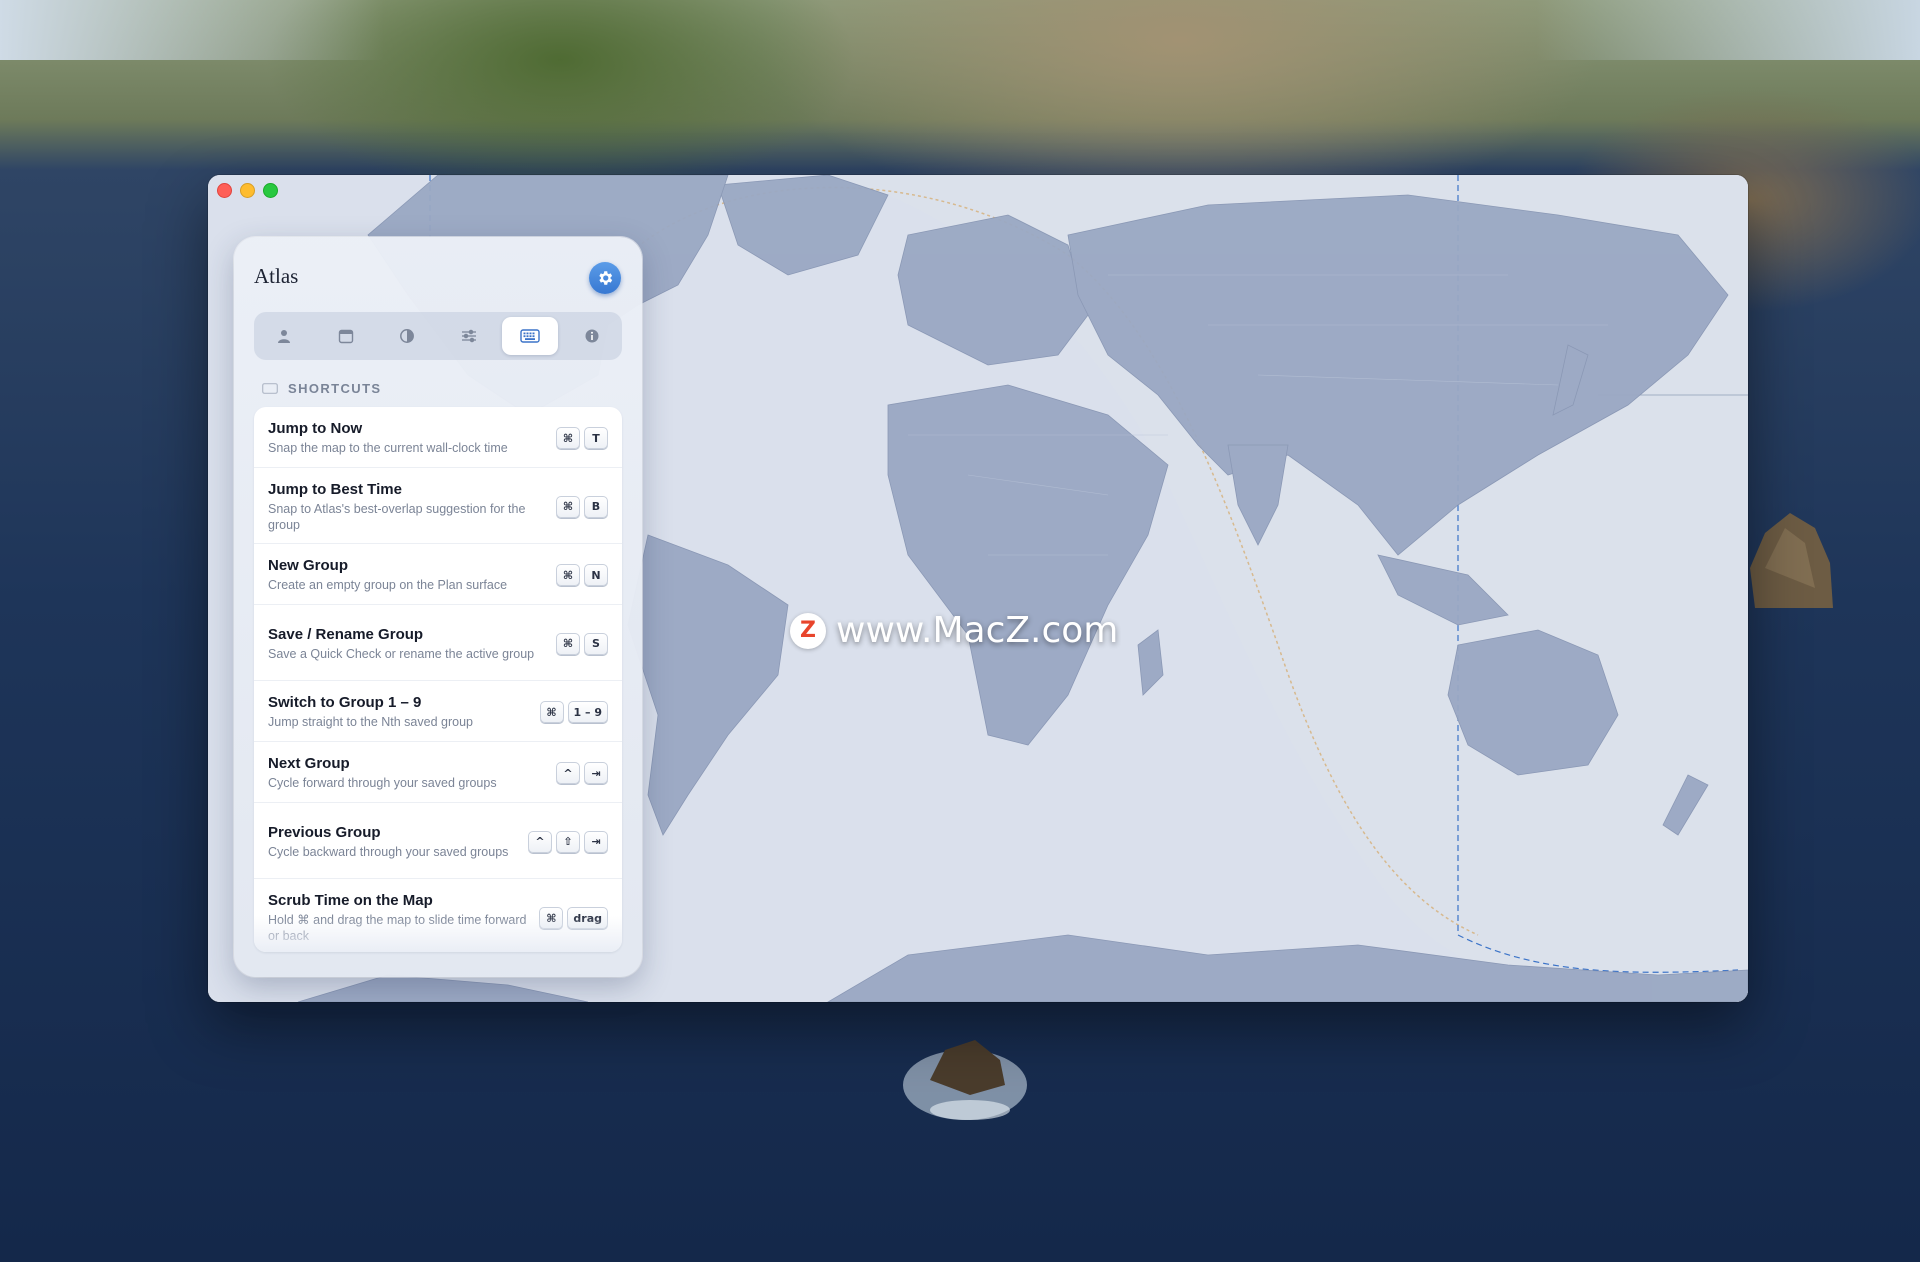 Image resolution: width=1920 pixels, height=1262 pixels. Describe the element at coordinates (370, 722) in the screenshot. I see `shortcut-description: Jump straight to the Nth saved group` at that location.